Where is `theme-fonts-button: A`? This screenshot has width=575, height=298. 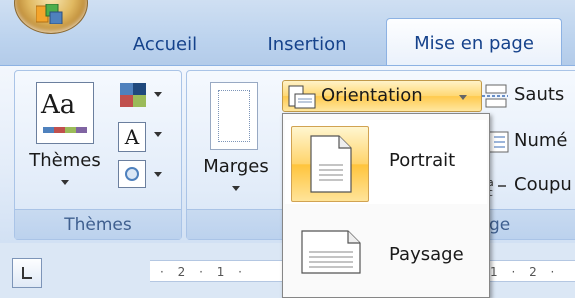
theme-fonts-button: A is located at coordinates (142, 137).